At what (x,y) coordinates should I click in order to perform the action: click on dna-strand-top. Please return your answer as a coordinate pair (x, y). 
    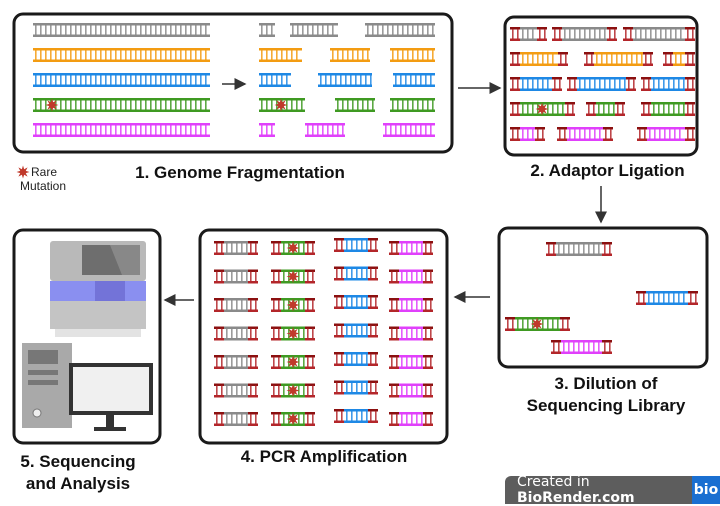
    Looking at the image, I should click on (667, 292).